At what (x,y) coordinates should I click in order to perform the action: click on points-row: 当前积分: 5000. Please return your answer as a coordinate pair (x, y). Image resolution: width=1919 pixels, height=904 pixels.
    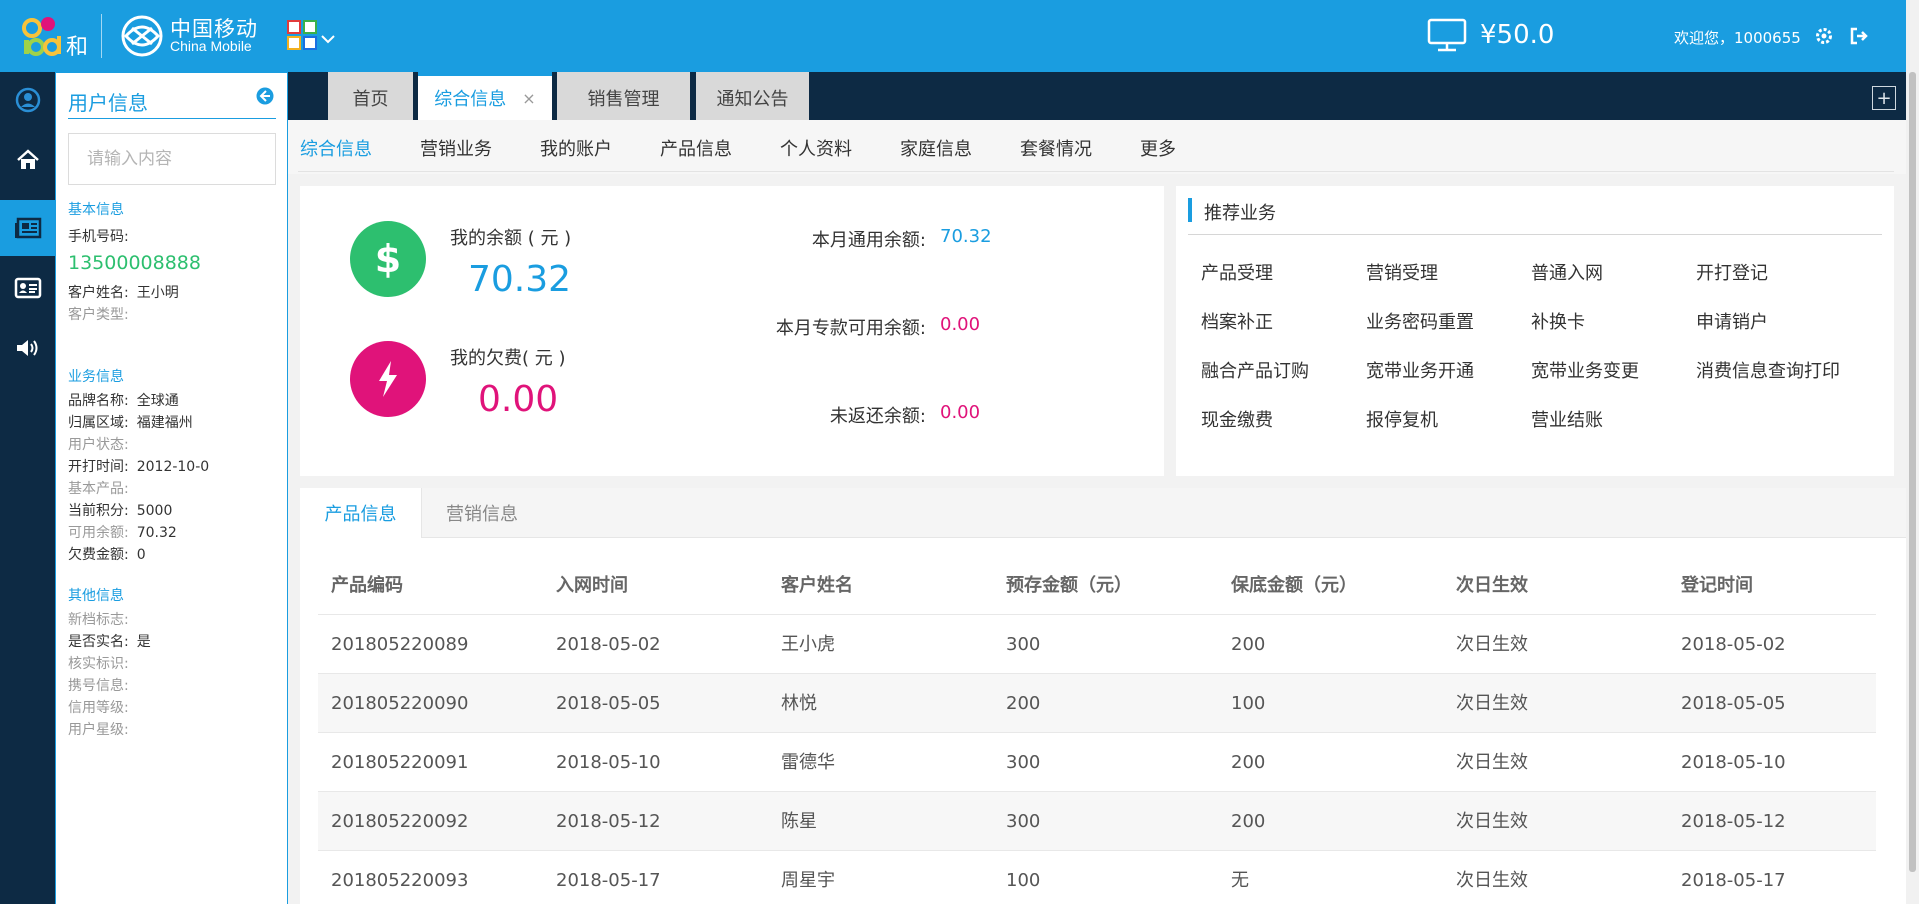
    Looking at the image, I should click on (120, 510).